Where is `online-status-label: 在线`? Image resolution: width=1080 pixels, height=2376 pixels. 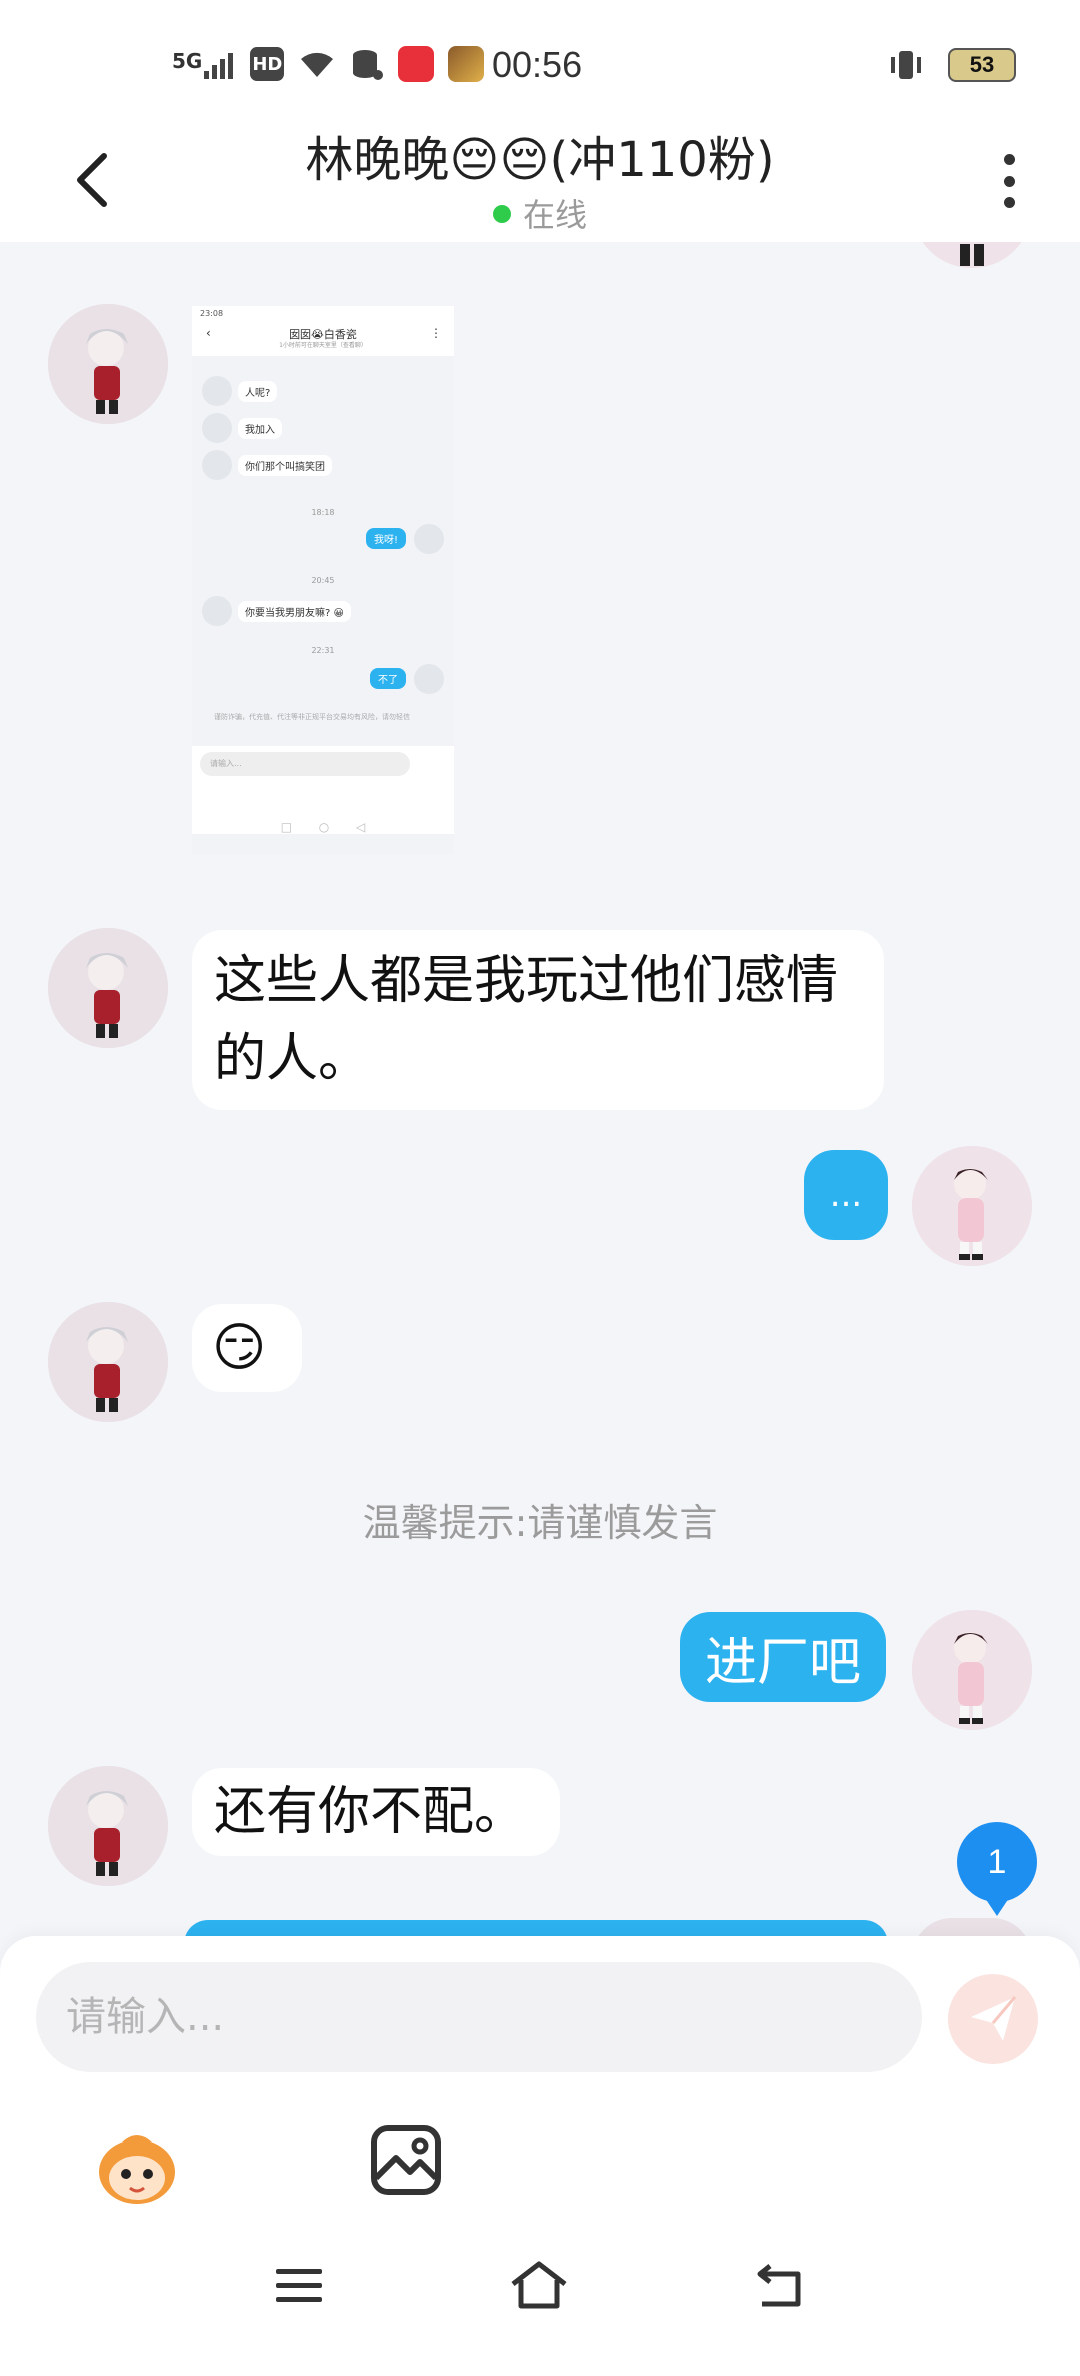 online-status-label: 在线 is located at coordinates (554, 215).